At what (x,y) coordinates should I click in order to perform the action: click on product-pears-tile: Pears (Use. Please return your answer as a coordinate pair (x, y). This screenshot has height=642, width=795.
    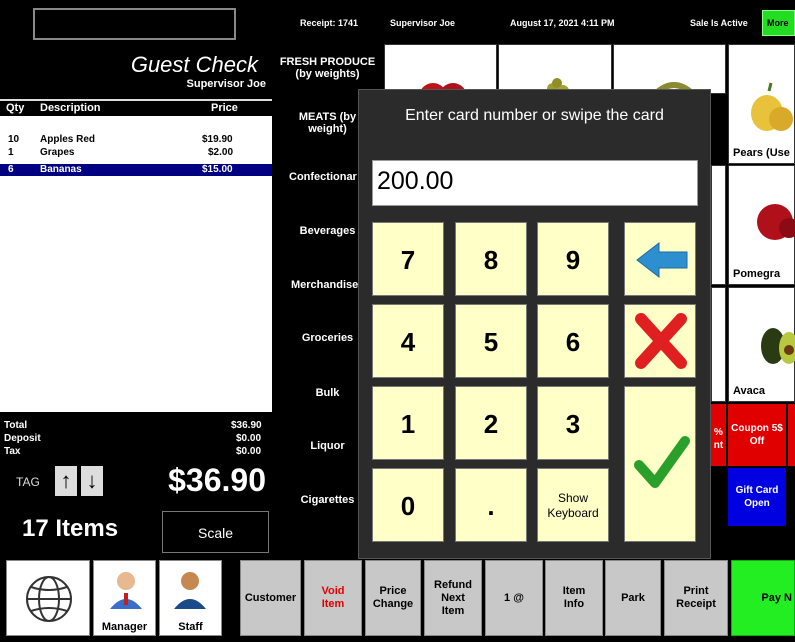
    Looking at the image, I should click on (761, 104).